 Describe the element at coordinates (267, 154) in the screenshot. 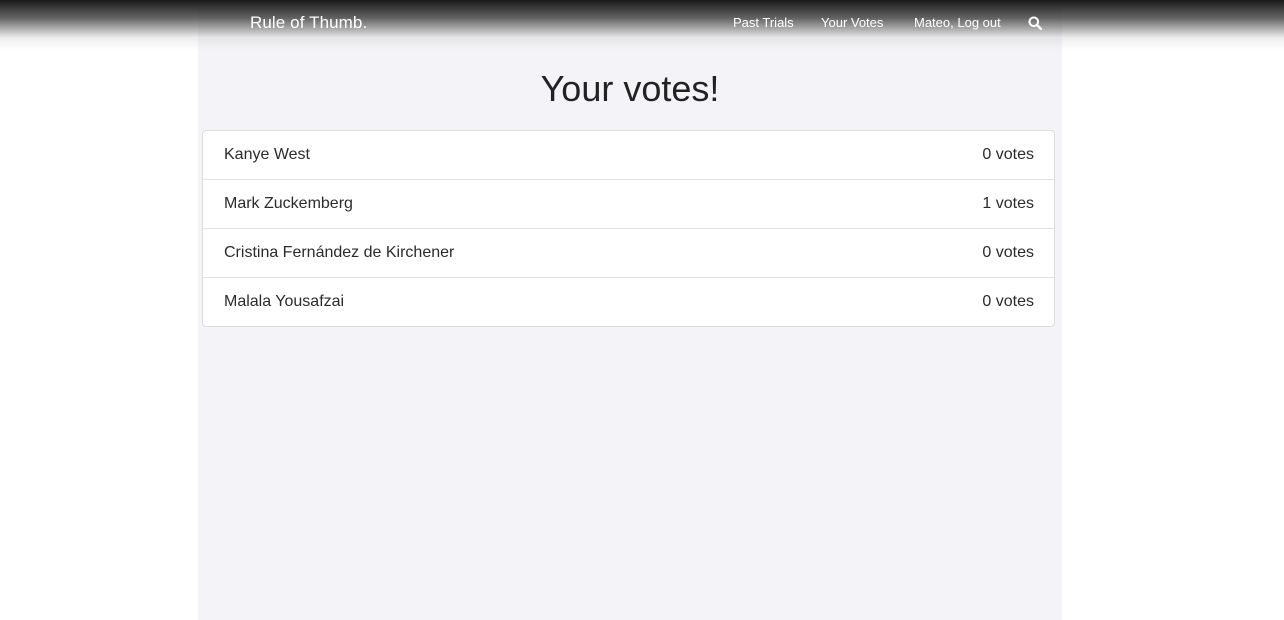

I see `candidate-name: Kanye West` at that location.